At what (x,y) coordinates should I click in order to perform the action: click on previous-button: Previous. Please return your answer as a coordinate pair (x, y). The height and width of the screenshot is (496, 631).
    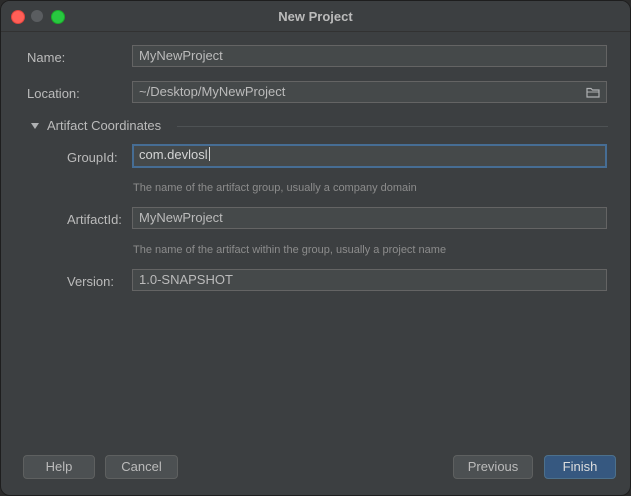
    Looking at the image, I should click on (493, 467).